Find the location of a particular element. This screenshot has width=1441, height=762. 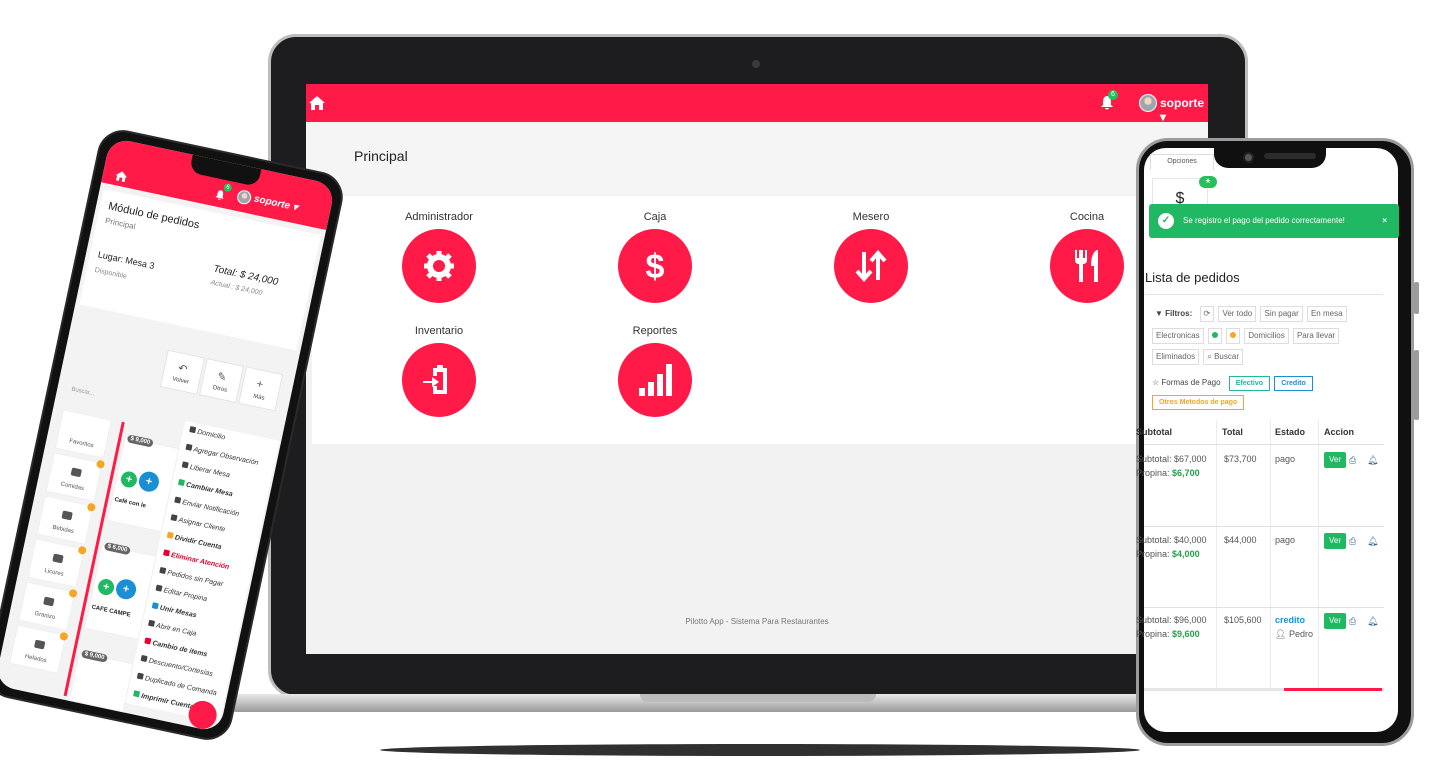

filter-chip: En mesa is located at coordinates (1326, 314).